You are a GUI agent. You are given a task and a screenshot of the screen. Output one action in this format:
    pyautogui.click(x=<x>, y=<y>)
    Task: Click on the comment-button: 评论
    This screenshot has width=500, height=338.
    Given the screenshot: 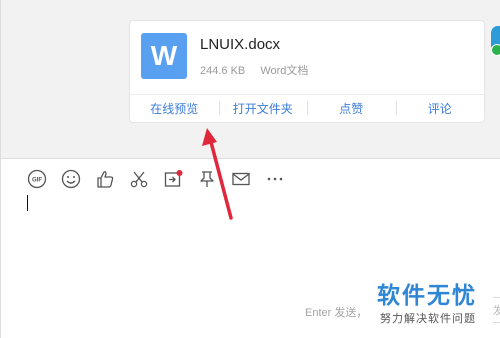 What is the action you would take?
    pyautogui.click(x=440, y=108)
    